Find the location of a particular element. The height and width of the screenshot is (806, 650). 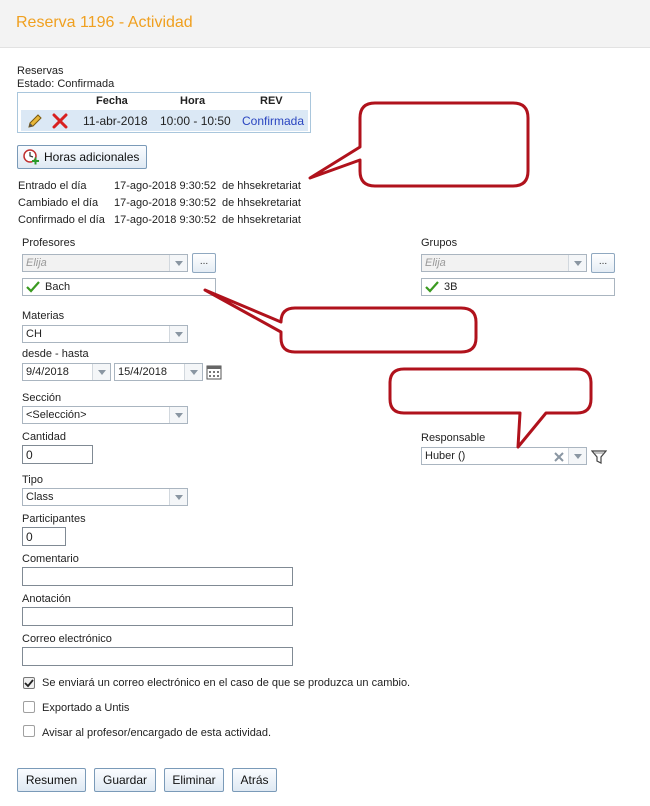

email-label: Correo electrónico is located at coordinates (67, 639).